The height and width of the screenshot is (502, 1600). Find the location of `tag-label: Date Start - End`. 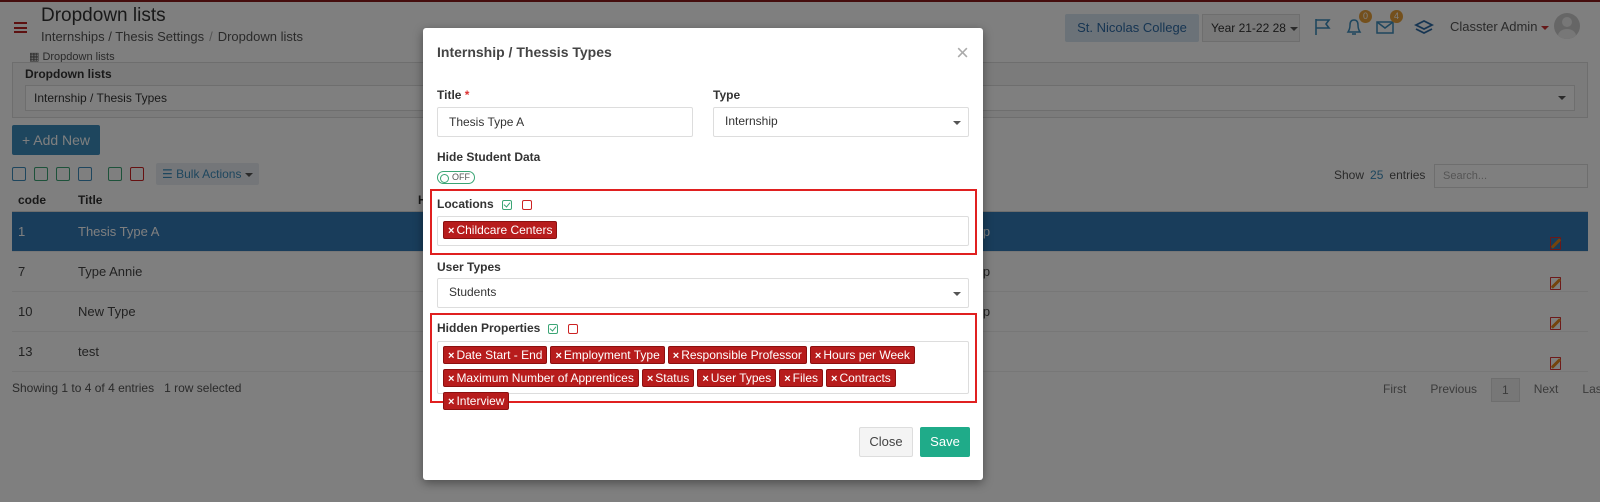

tag-label: Date Start - End is located at coordinates (499, 355).